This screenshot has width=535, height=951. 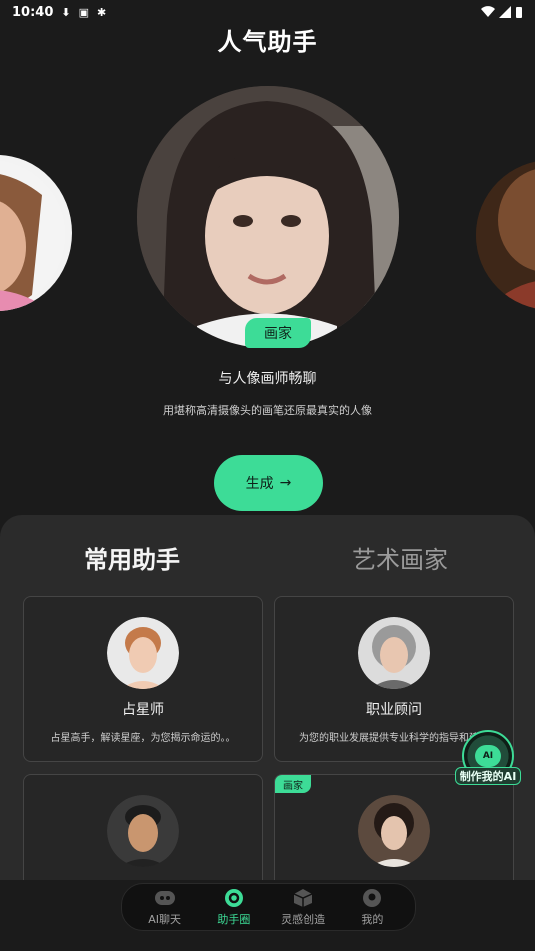 I want to click on assistant-card-astrologer: 占星师 占星高手，解读星座，为您揭示命运的。。, so click(x=143, y=679).